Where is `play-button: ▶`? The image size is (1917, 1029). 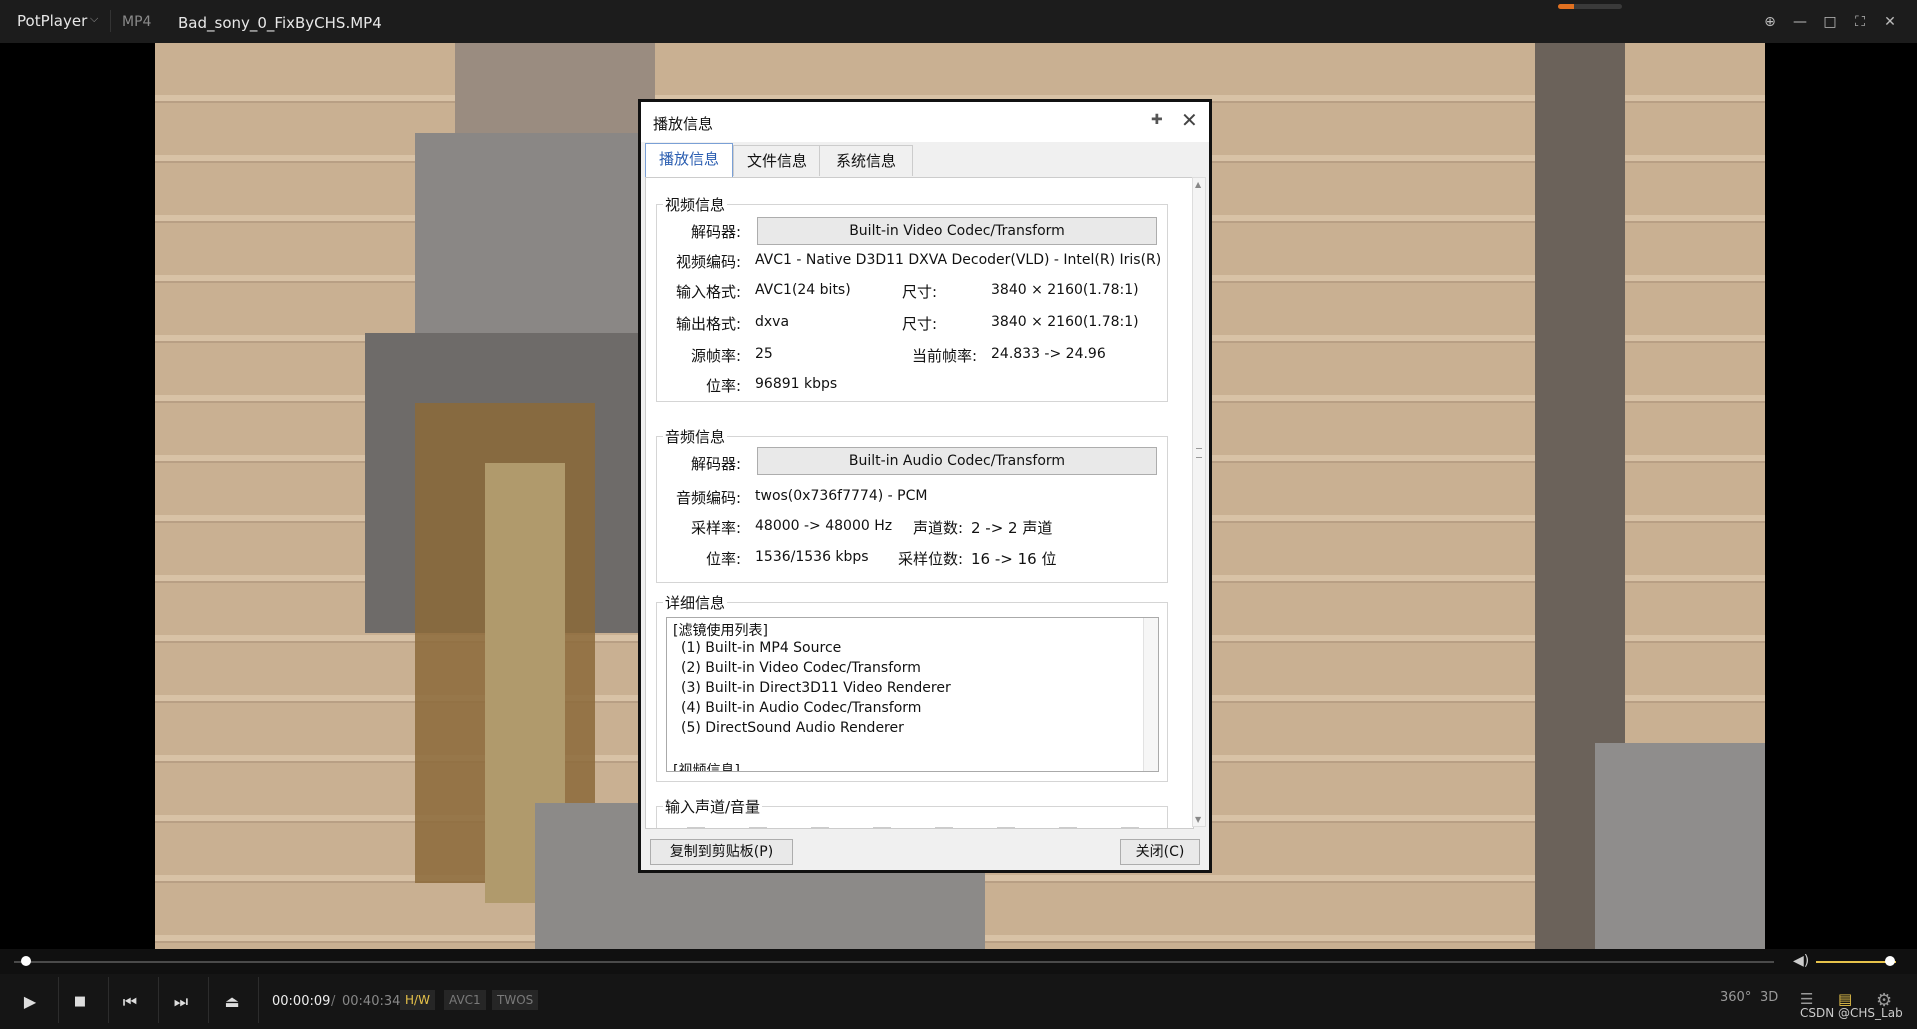 play-button: ▶ is located at coordinates (30, 1002).